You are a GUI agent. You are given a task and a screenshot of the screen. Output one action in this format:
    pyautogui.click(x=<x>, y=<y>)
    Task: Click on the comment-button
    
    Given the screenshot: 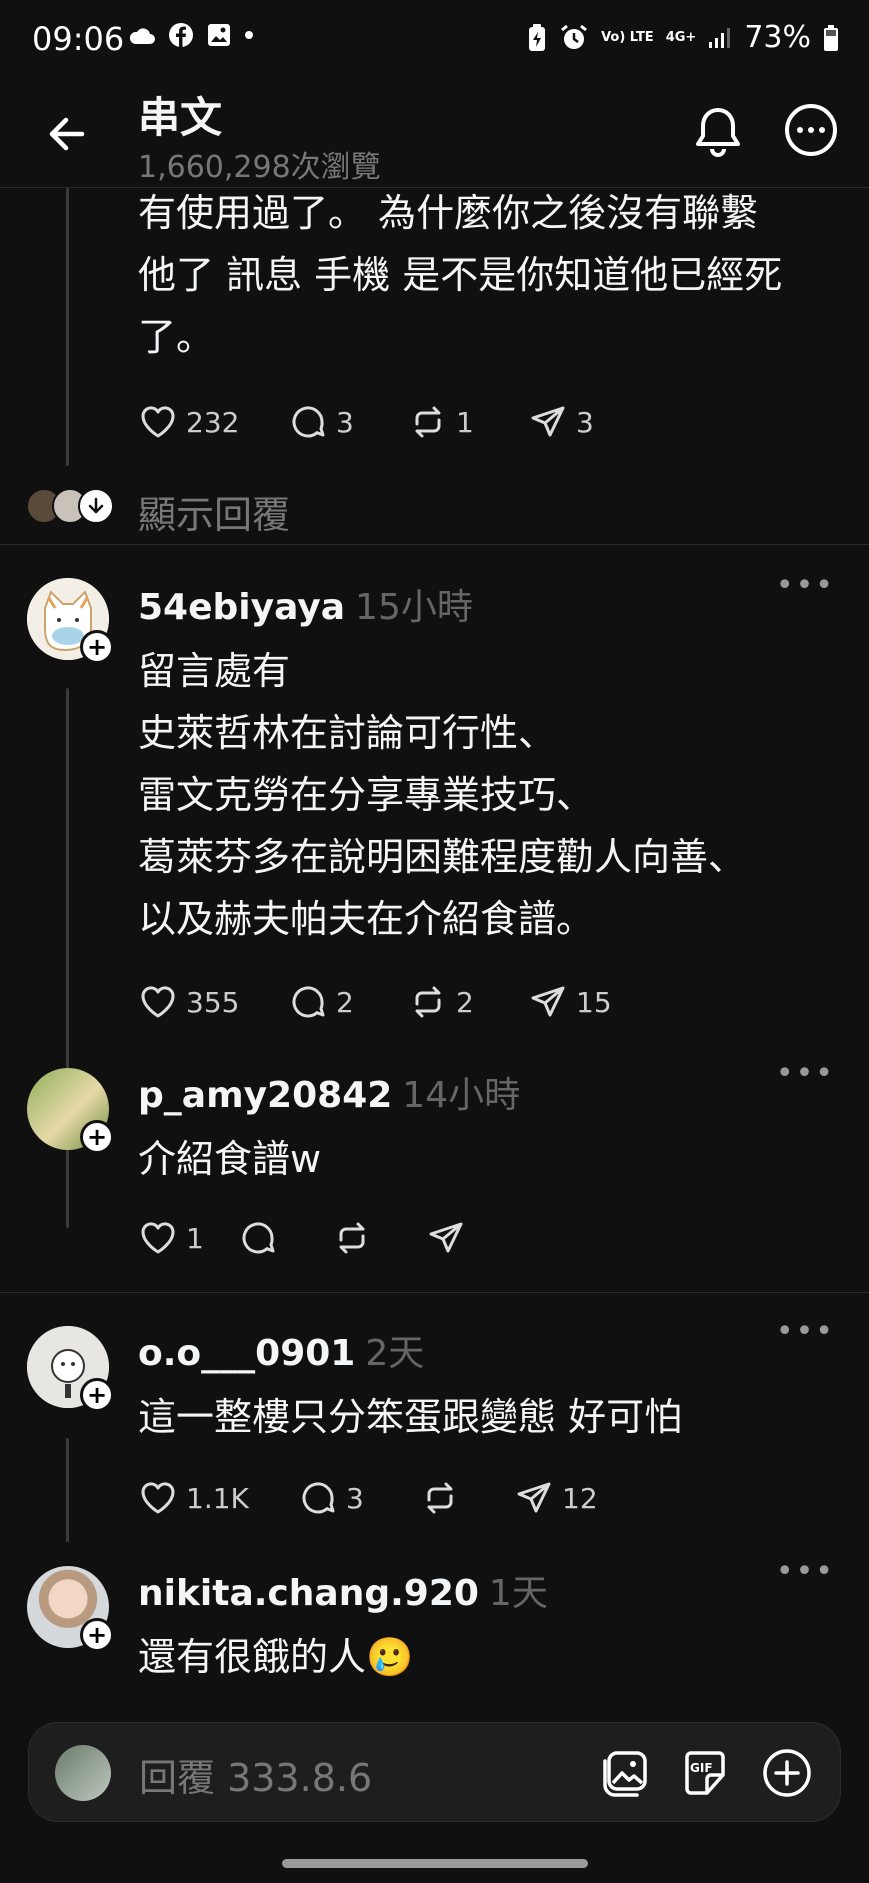 What is the action you would take?
    pyautogui.click(x=285, y=1238)
    